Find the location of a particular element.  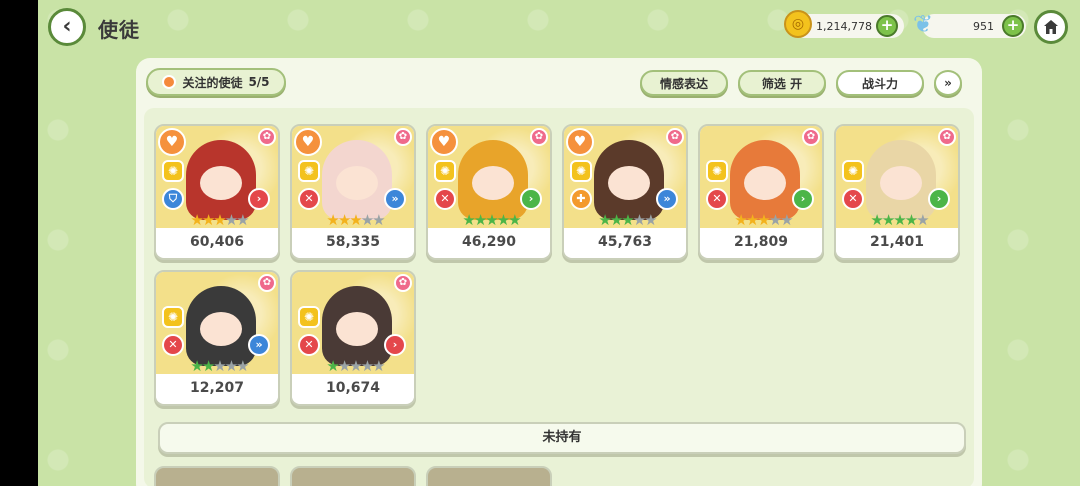

apostle-card: ✿ ✺ ✕ › ★★★★★ 21,401 is located at coordinates (897, 192).